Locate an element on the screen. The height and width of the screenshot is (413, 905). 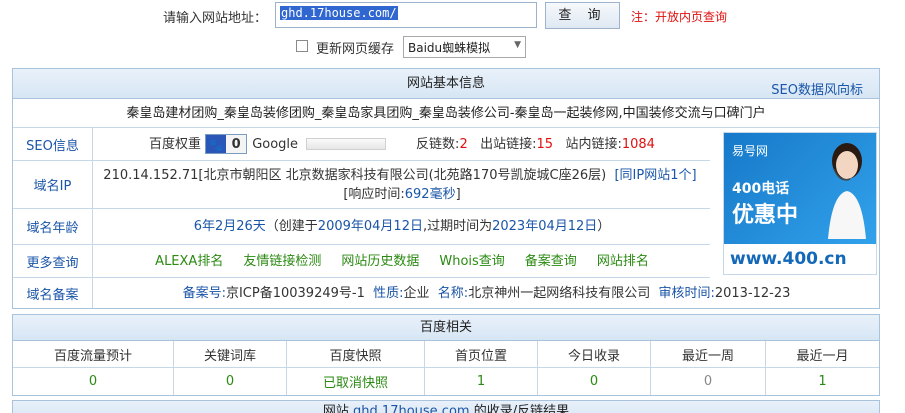
ad-banner-400: 易号网 400电话 优惠中 www.400.cn is located at coordinates (800, 203).